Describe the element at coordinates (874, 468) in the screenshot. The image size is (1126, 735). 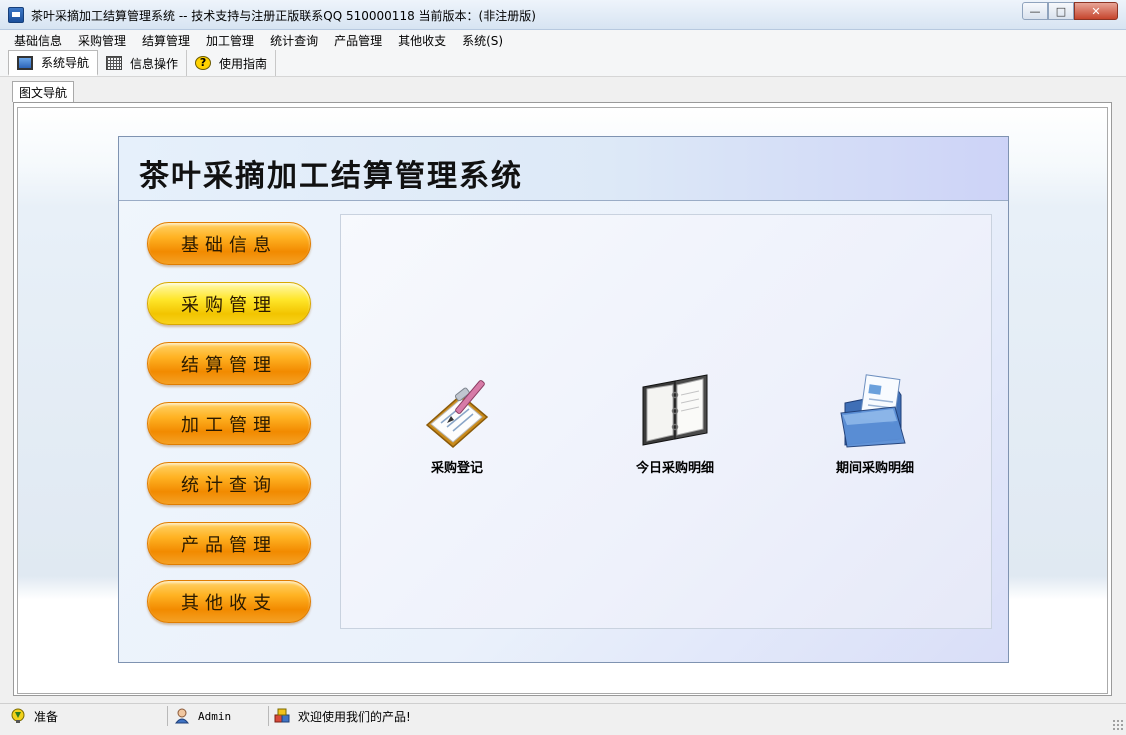
I see `tile-label: 期间采购明细` at that location.